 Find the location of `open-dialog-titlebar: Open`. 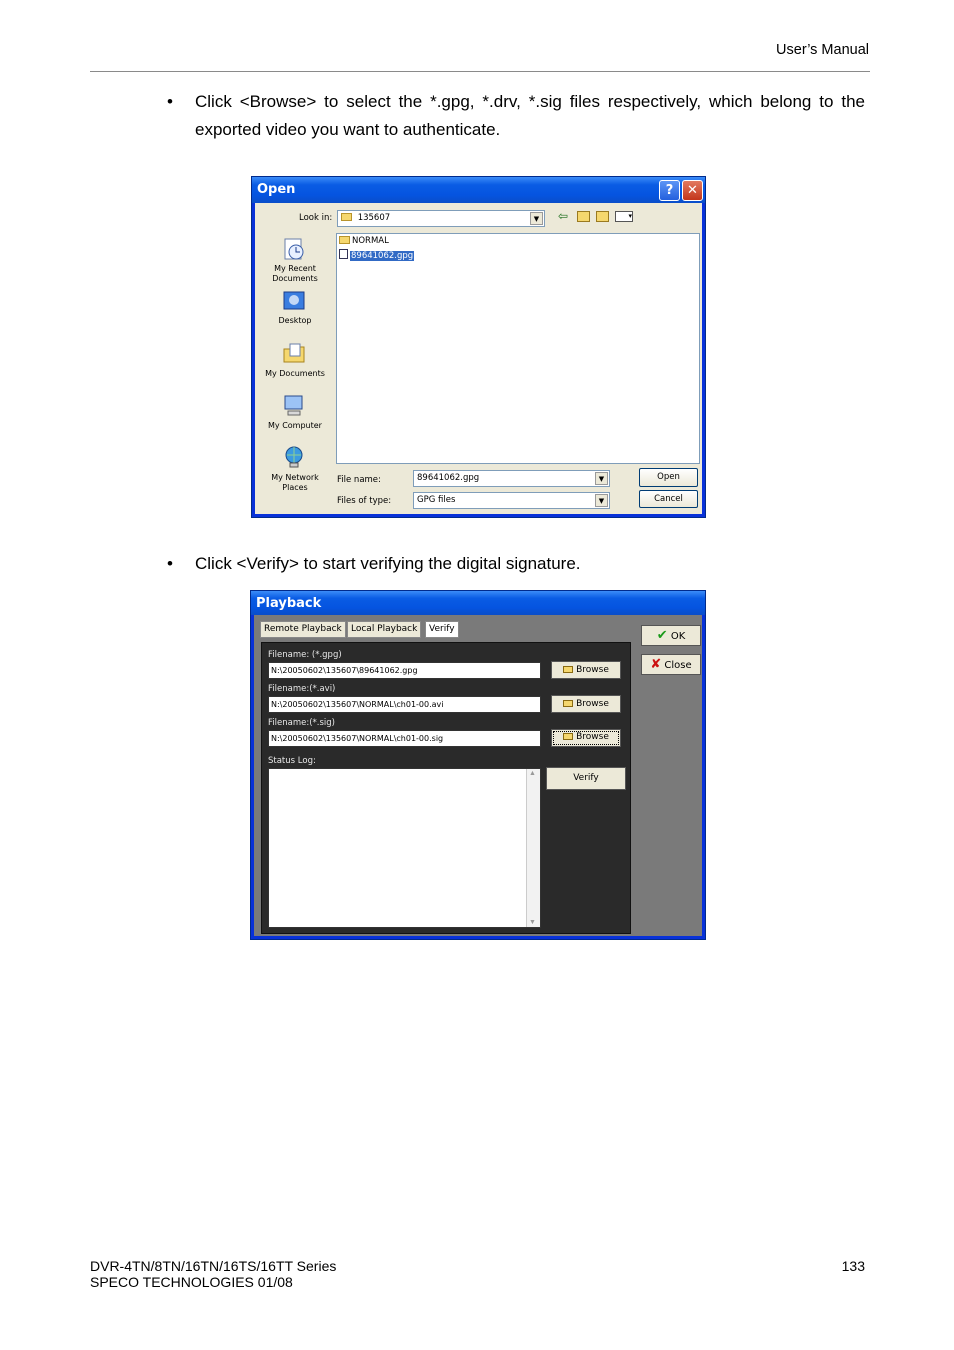

open-dialog-titlebar: Open is located at coordinates (478, 190).